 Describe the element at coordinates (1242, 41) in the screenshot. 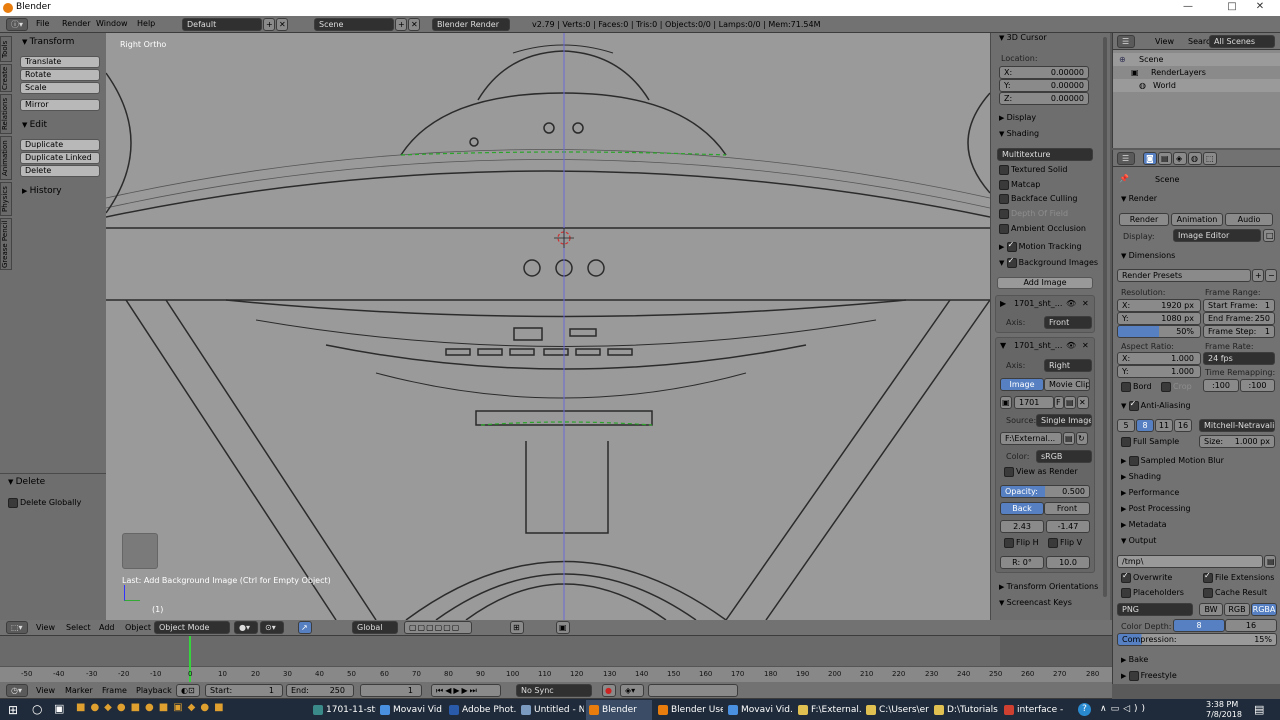

I see `outliner-filter-select: All Scenes` at that location.